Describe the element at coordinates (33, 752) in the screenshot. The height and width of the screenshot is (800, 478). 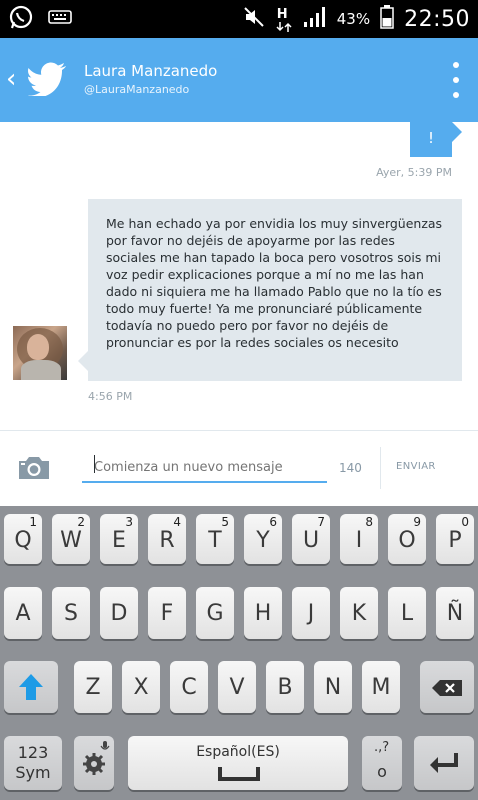
I see `symbols-label-top: 123` at that location.